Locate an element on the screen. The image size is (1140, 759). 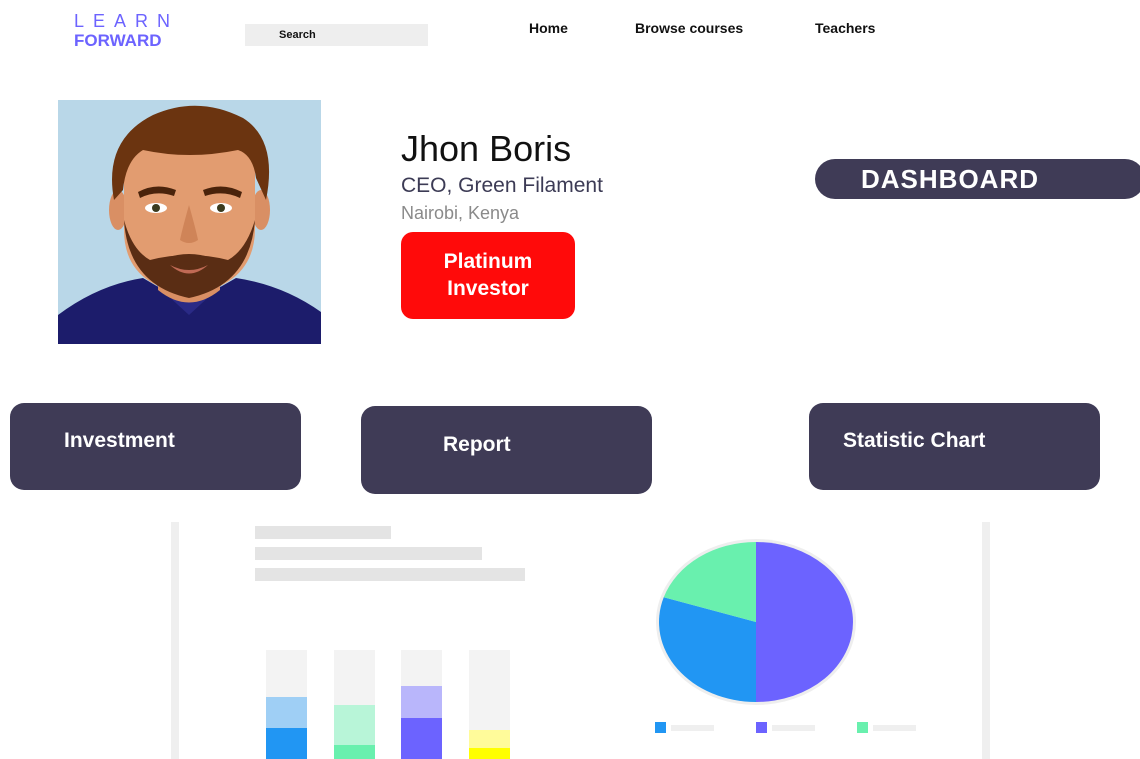
dashboard-button: DASHBOARD is located at coordinates (977, 179).